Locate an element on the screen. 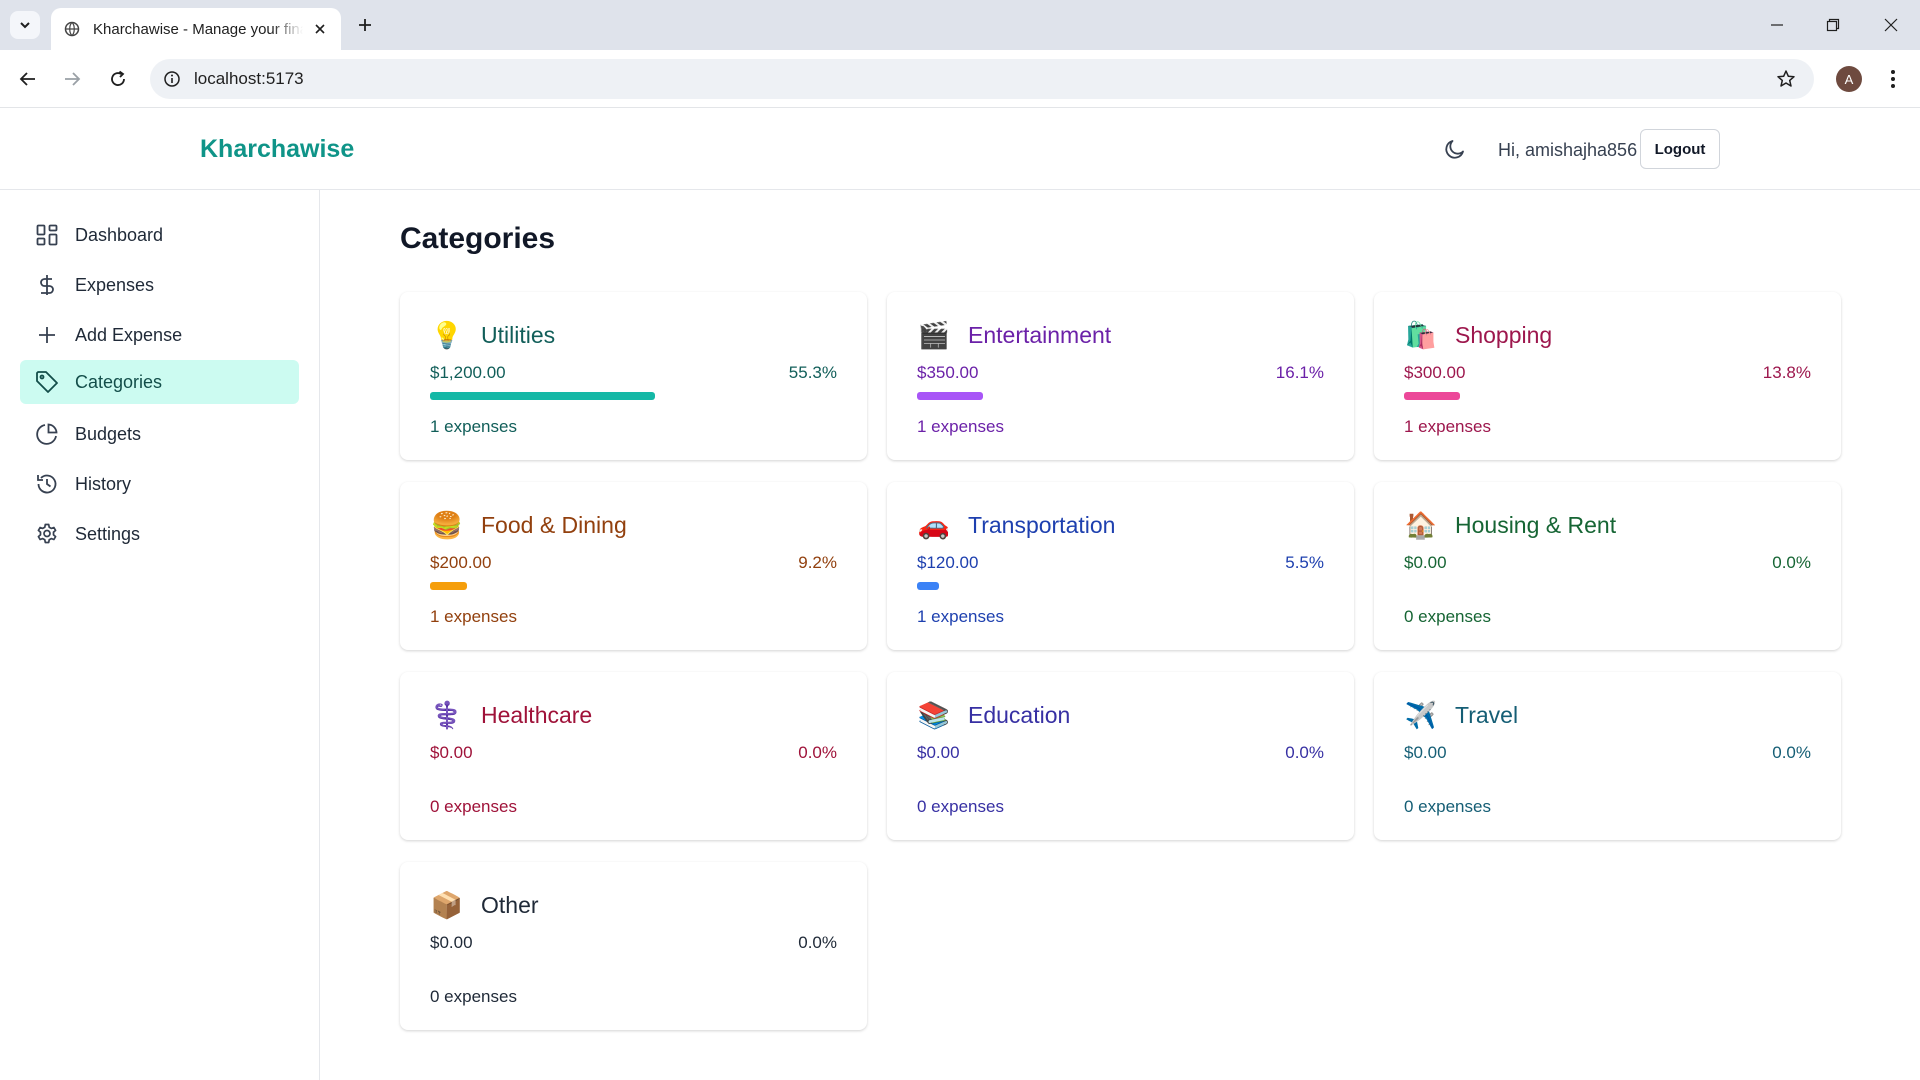 Image resolution: width=1920 pixels, height=1080 pixels. category-amount: $1,200.00 is located at coordinates (468, 372).